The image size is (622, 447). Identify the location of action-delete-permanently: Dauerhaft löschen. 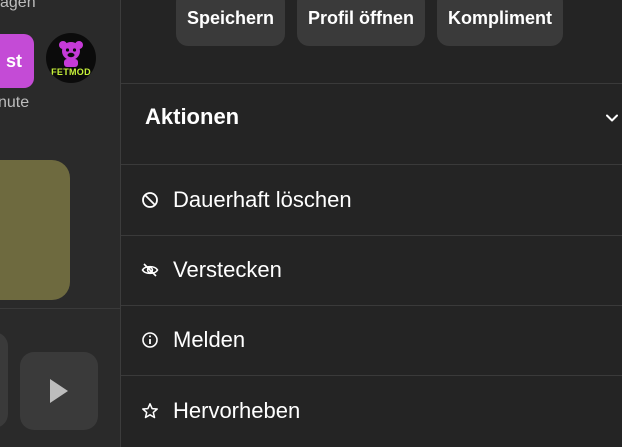
(371, 200).